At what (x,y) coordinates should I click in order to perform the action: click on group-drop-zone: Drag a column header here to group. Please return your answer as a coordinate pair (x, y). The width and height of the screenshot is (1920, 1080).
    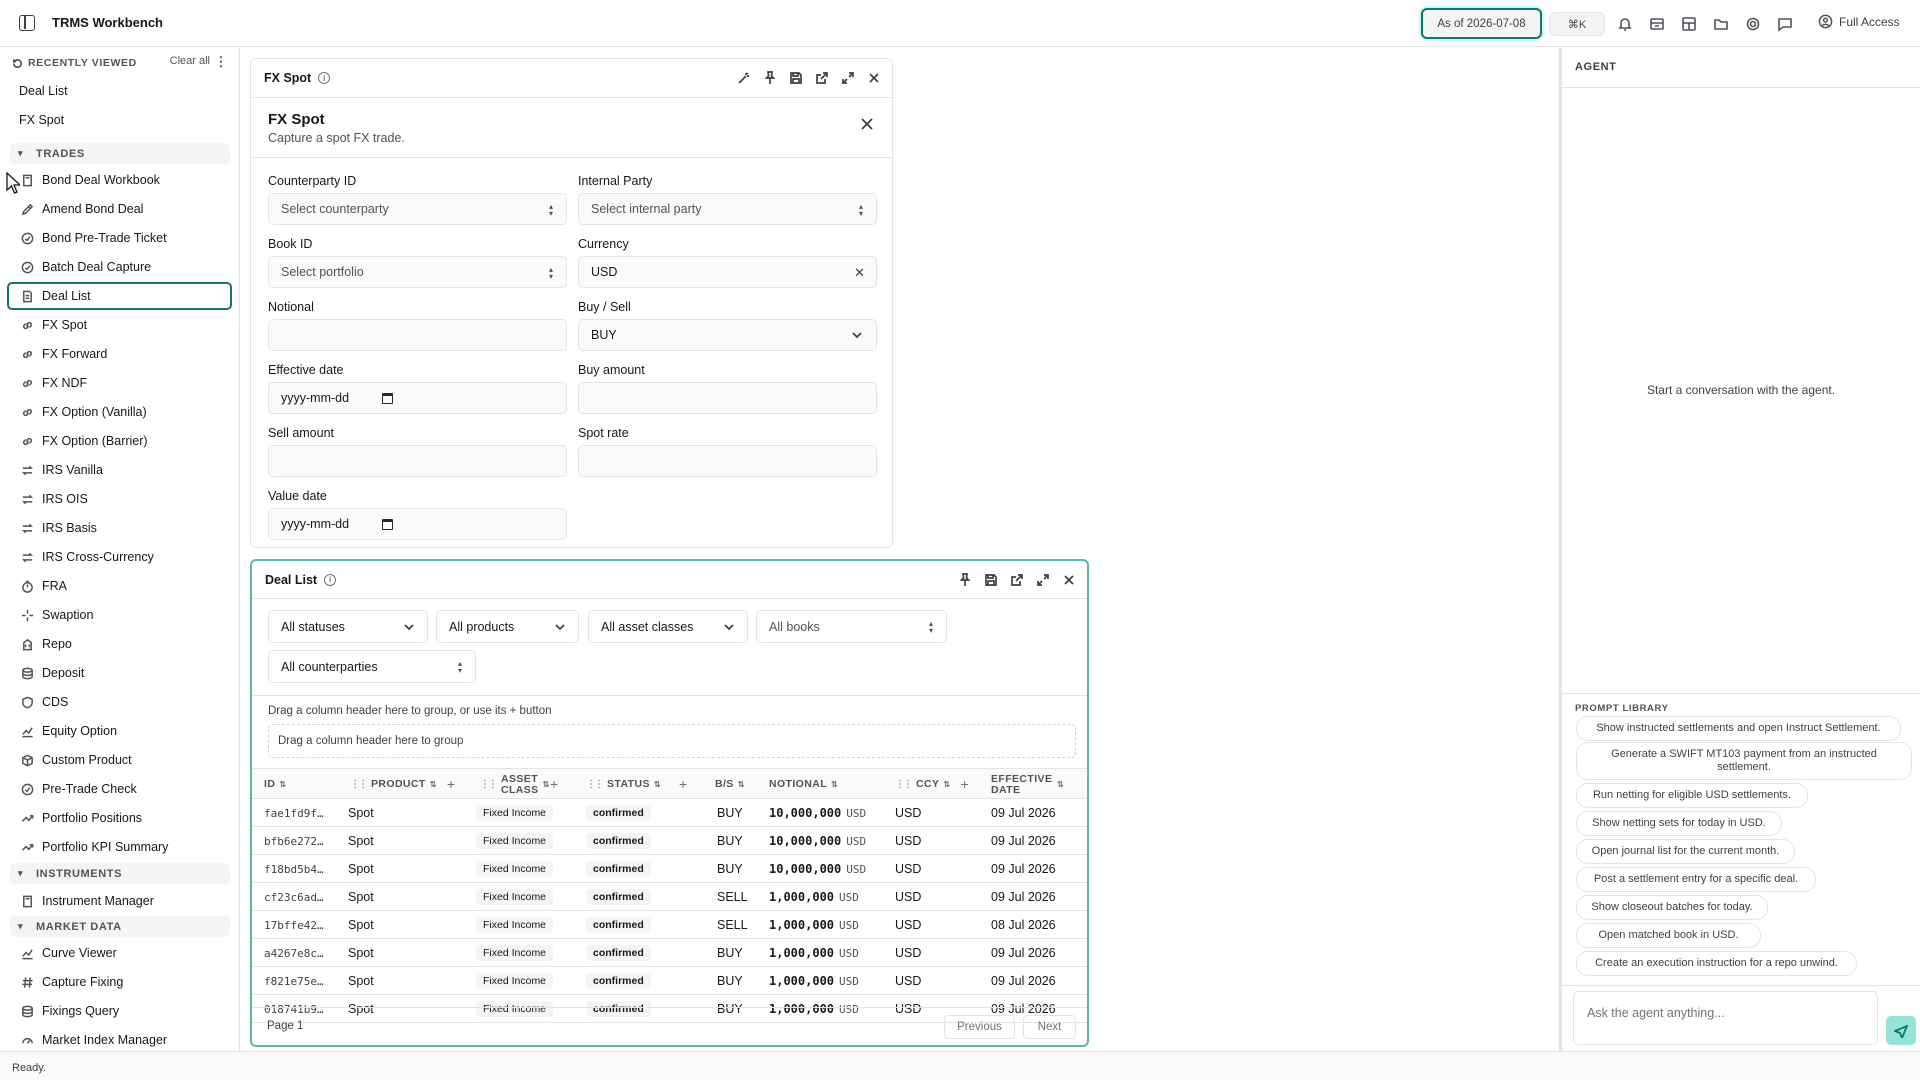
    Looking at the image, I should click on (672, 741).